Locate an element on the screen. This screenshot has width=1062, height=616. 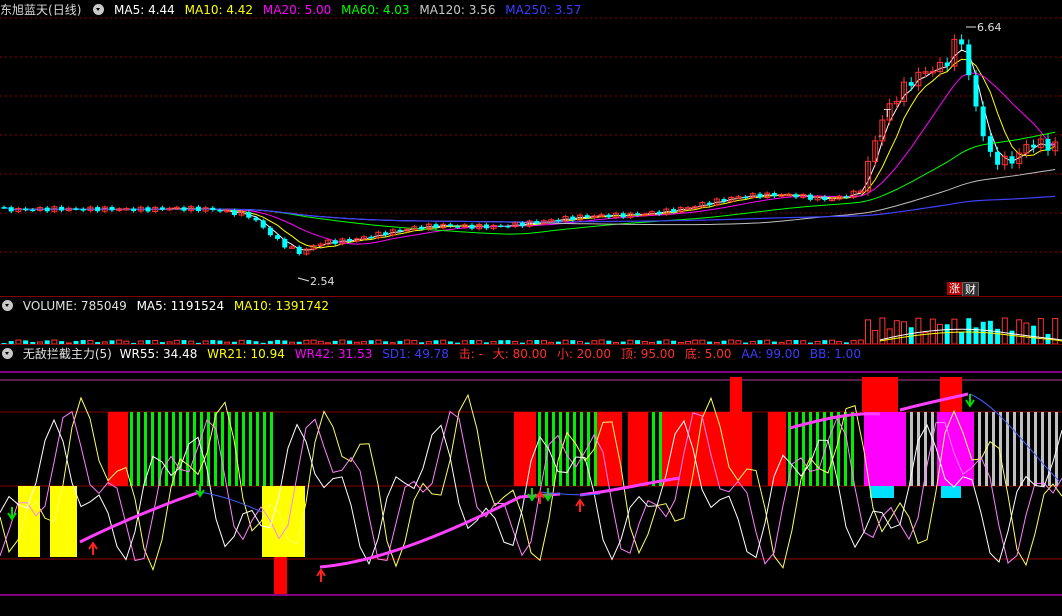
ma120-line is located at coordinates (529, 197).